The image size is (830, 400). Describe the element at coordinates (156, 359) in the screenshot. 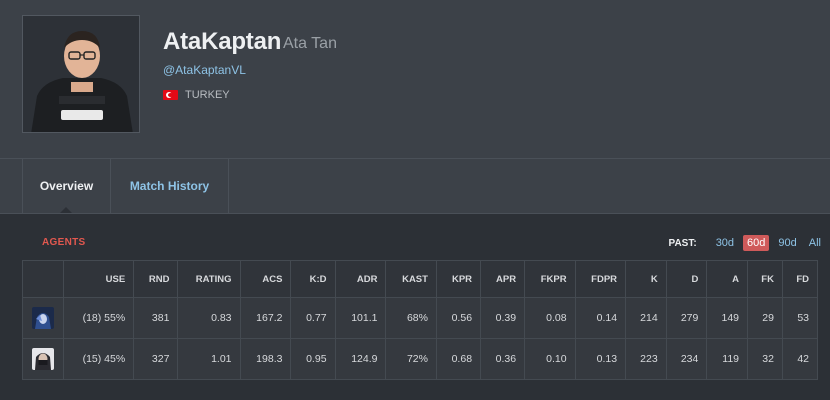

I see `cell-rnd: 327` at that location.